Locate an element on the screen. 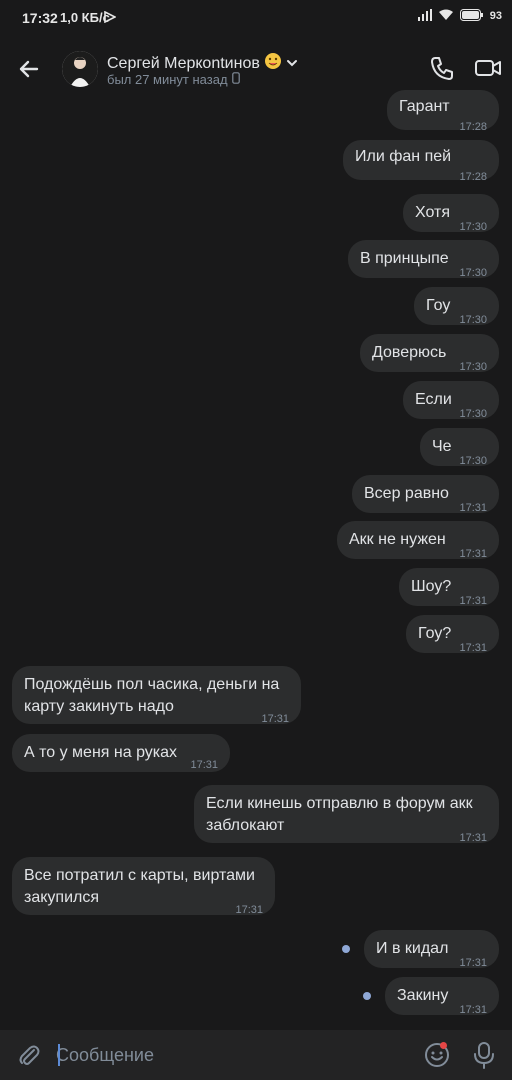 This screenshot has height=1080, width=512. outgoing-message: Гоу? 17:31 is located at coordinates (452, 634).